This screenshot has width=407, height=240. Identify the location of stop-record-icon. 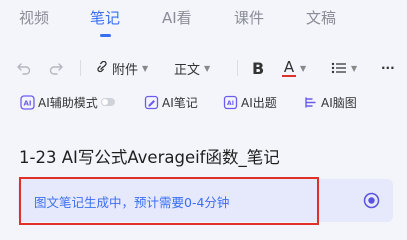
(371, 200).